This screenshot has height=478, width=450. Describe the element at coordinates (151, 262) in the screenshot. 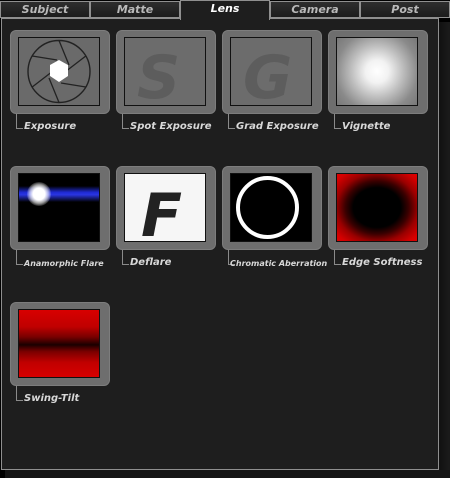

I see `preset-label: Deflare` at that location.